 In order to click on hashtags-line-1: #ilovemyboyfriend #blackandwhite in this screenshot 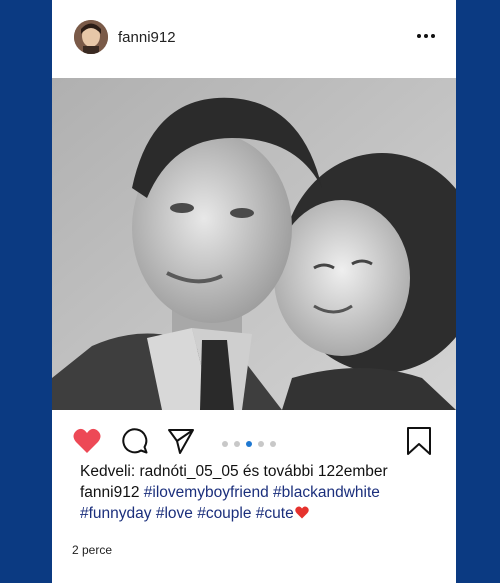, I will do `click(262, 492)`.